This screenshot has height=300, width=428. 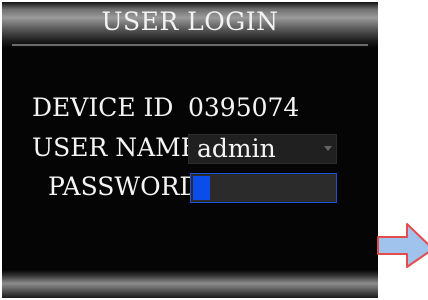 I want to click on user-name-value: admin, so click(x=236, y=148).